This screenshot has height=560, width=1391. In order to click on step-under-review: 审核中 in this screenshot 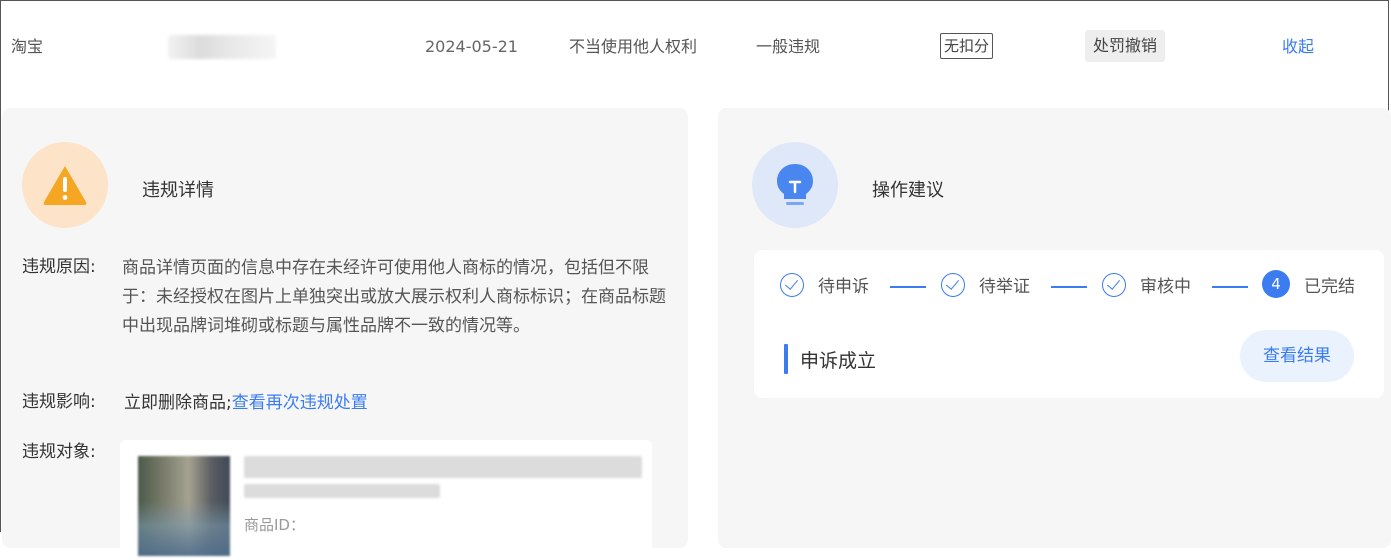, I will do `click(1146, 284)`.